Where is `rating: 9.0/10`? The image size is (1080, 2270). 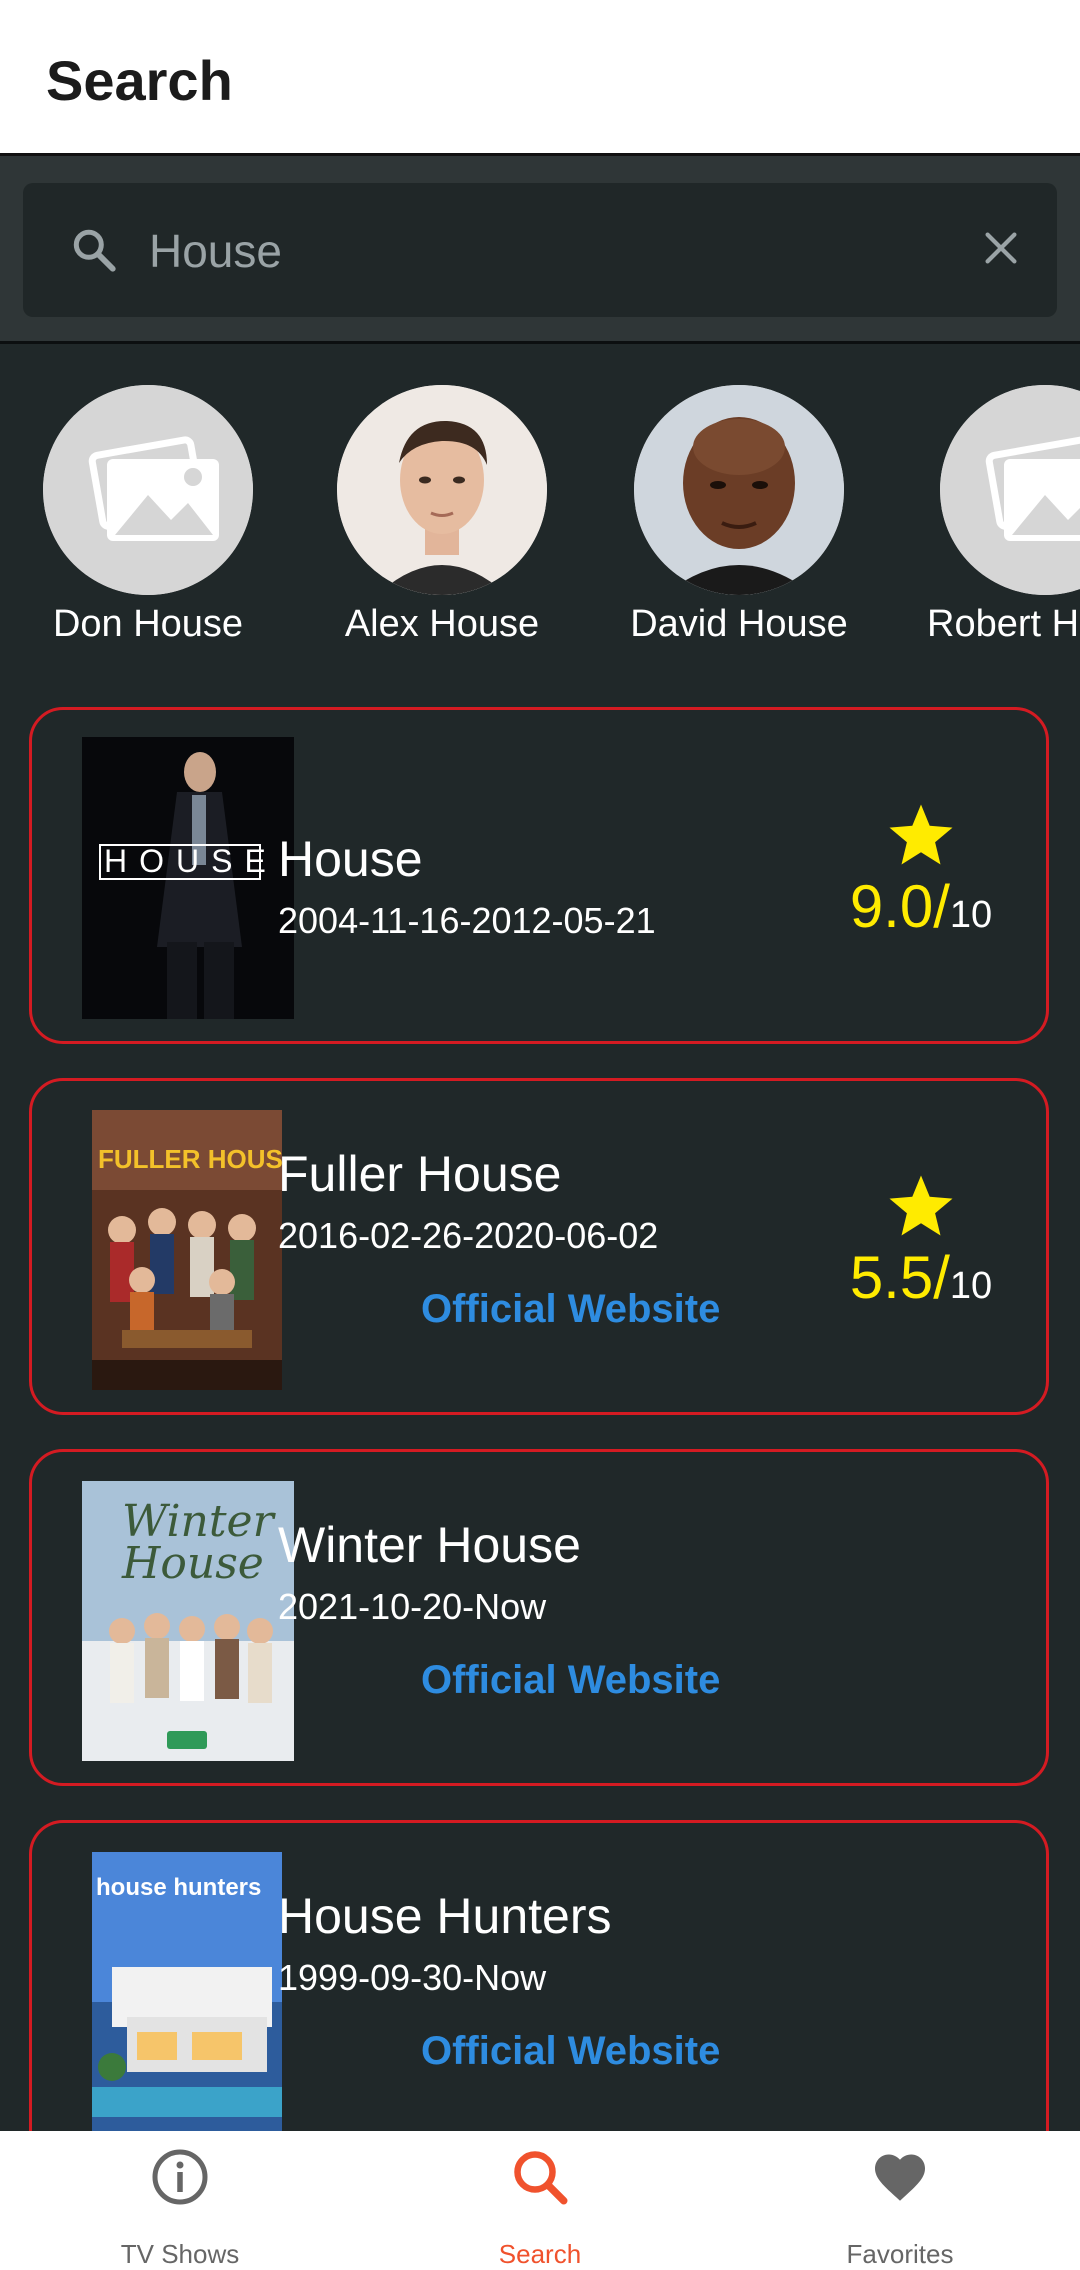
rating: 9.0/10 is located at coordinates (921, 870).